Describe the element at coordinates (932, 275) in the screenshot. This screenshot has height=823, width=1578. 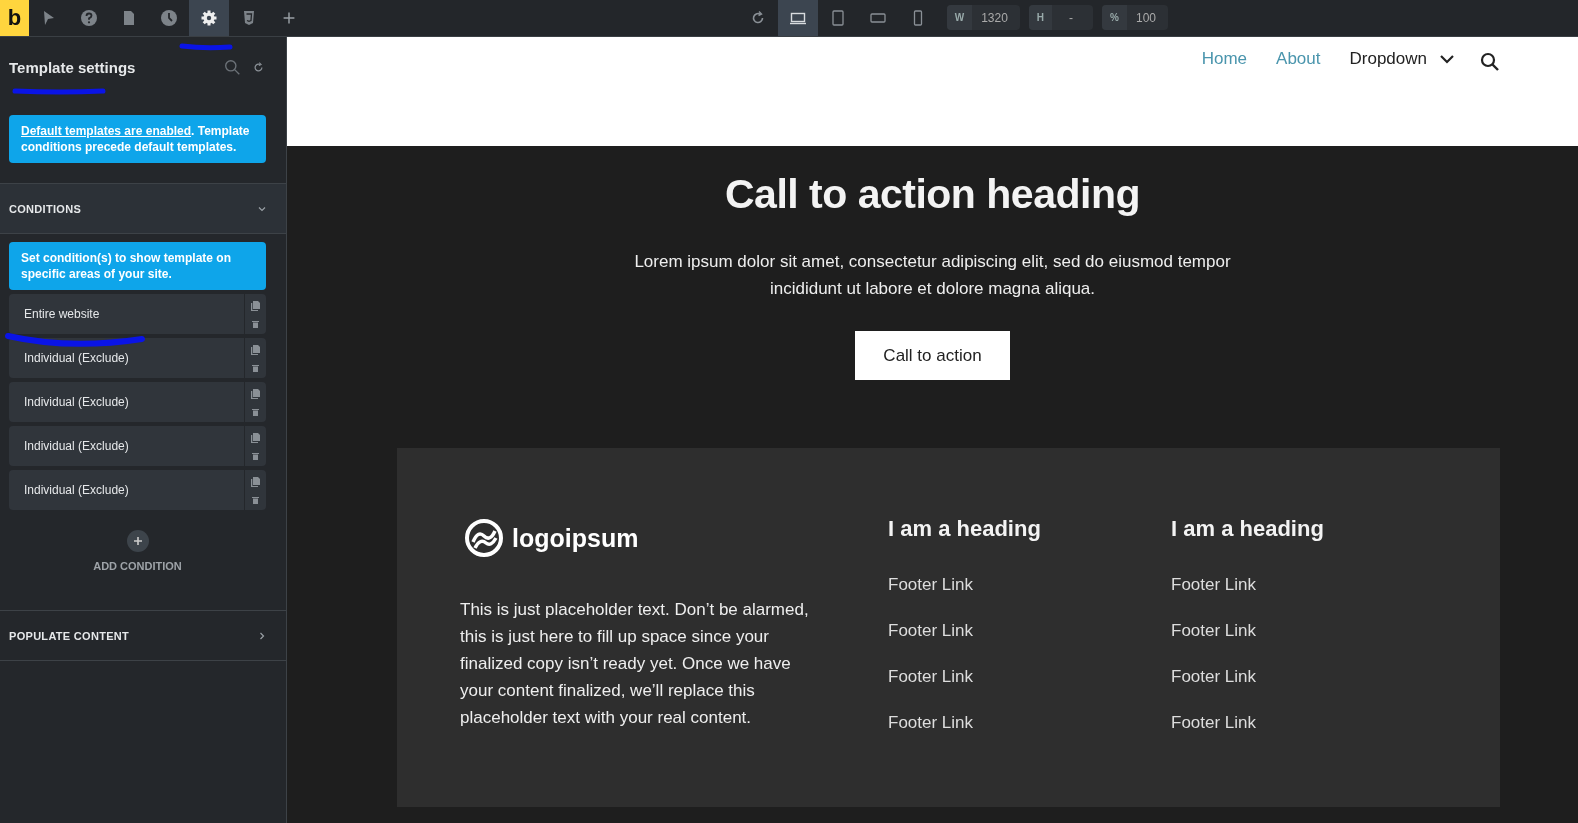
I see `cta-text: Lorem ipsum dolor sit amet, consectetur adipiscing elit, sed do eiusmod tempor incididunt ut labore et dolore magna aliqua.` at that location.